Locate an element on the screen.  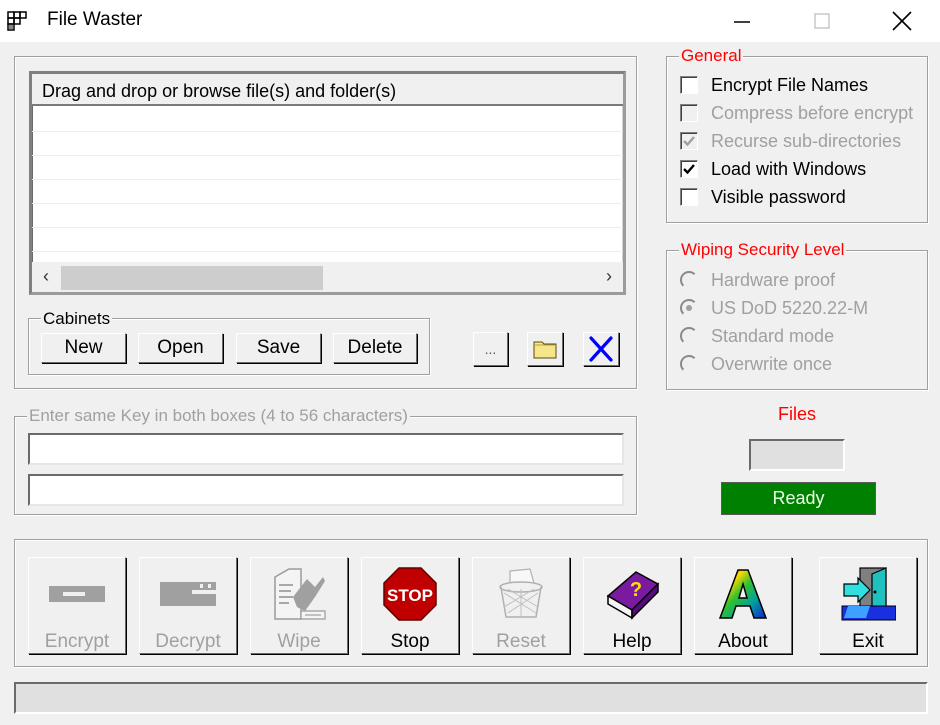
clear-list-button is located at coordinates (601, 349).